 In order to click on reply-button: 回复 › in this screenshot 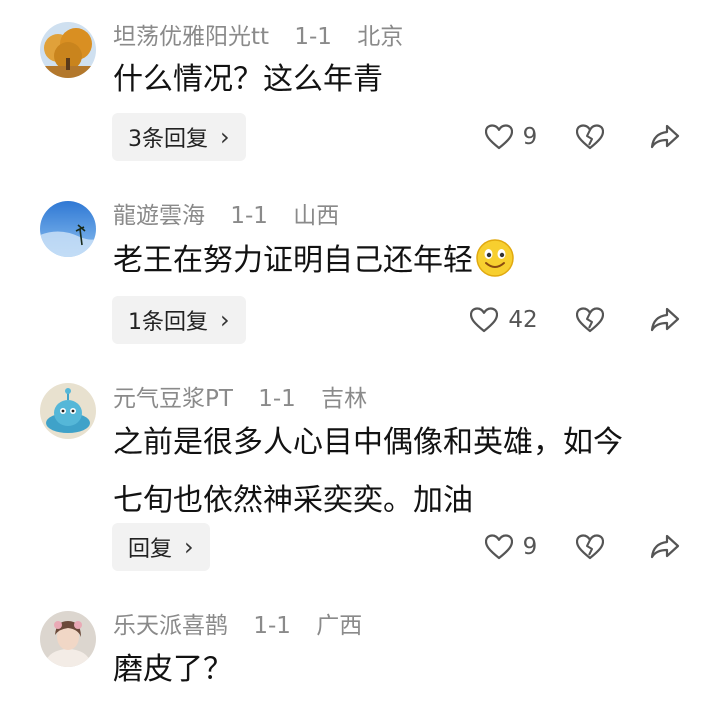, I will do `click(161, 547)`.